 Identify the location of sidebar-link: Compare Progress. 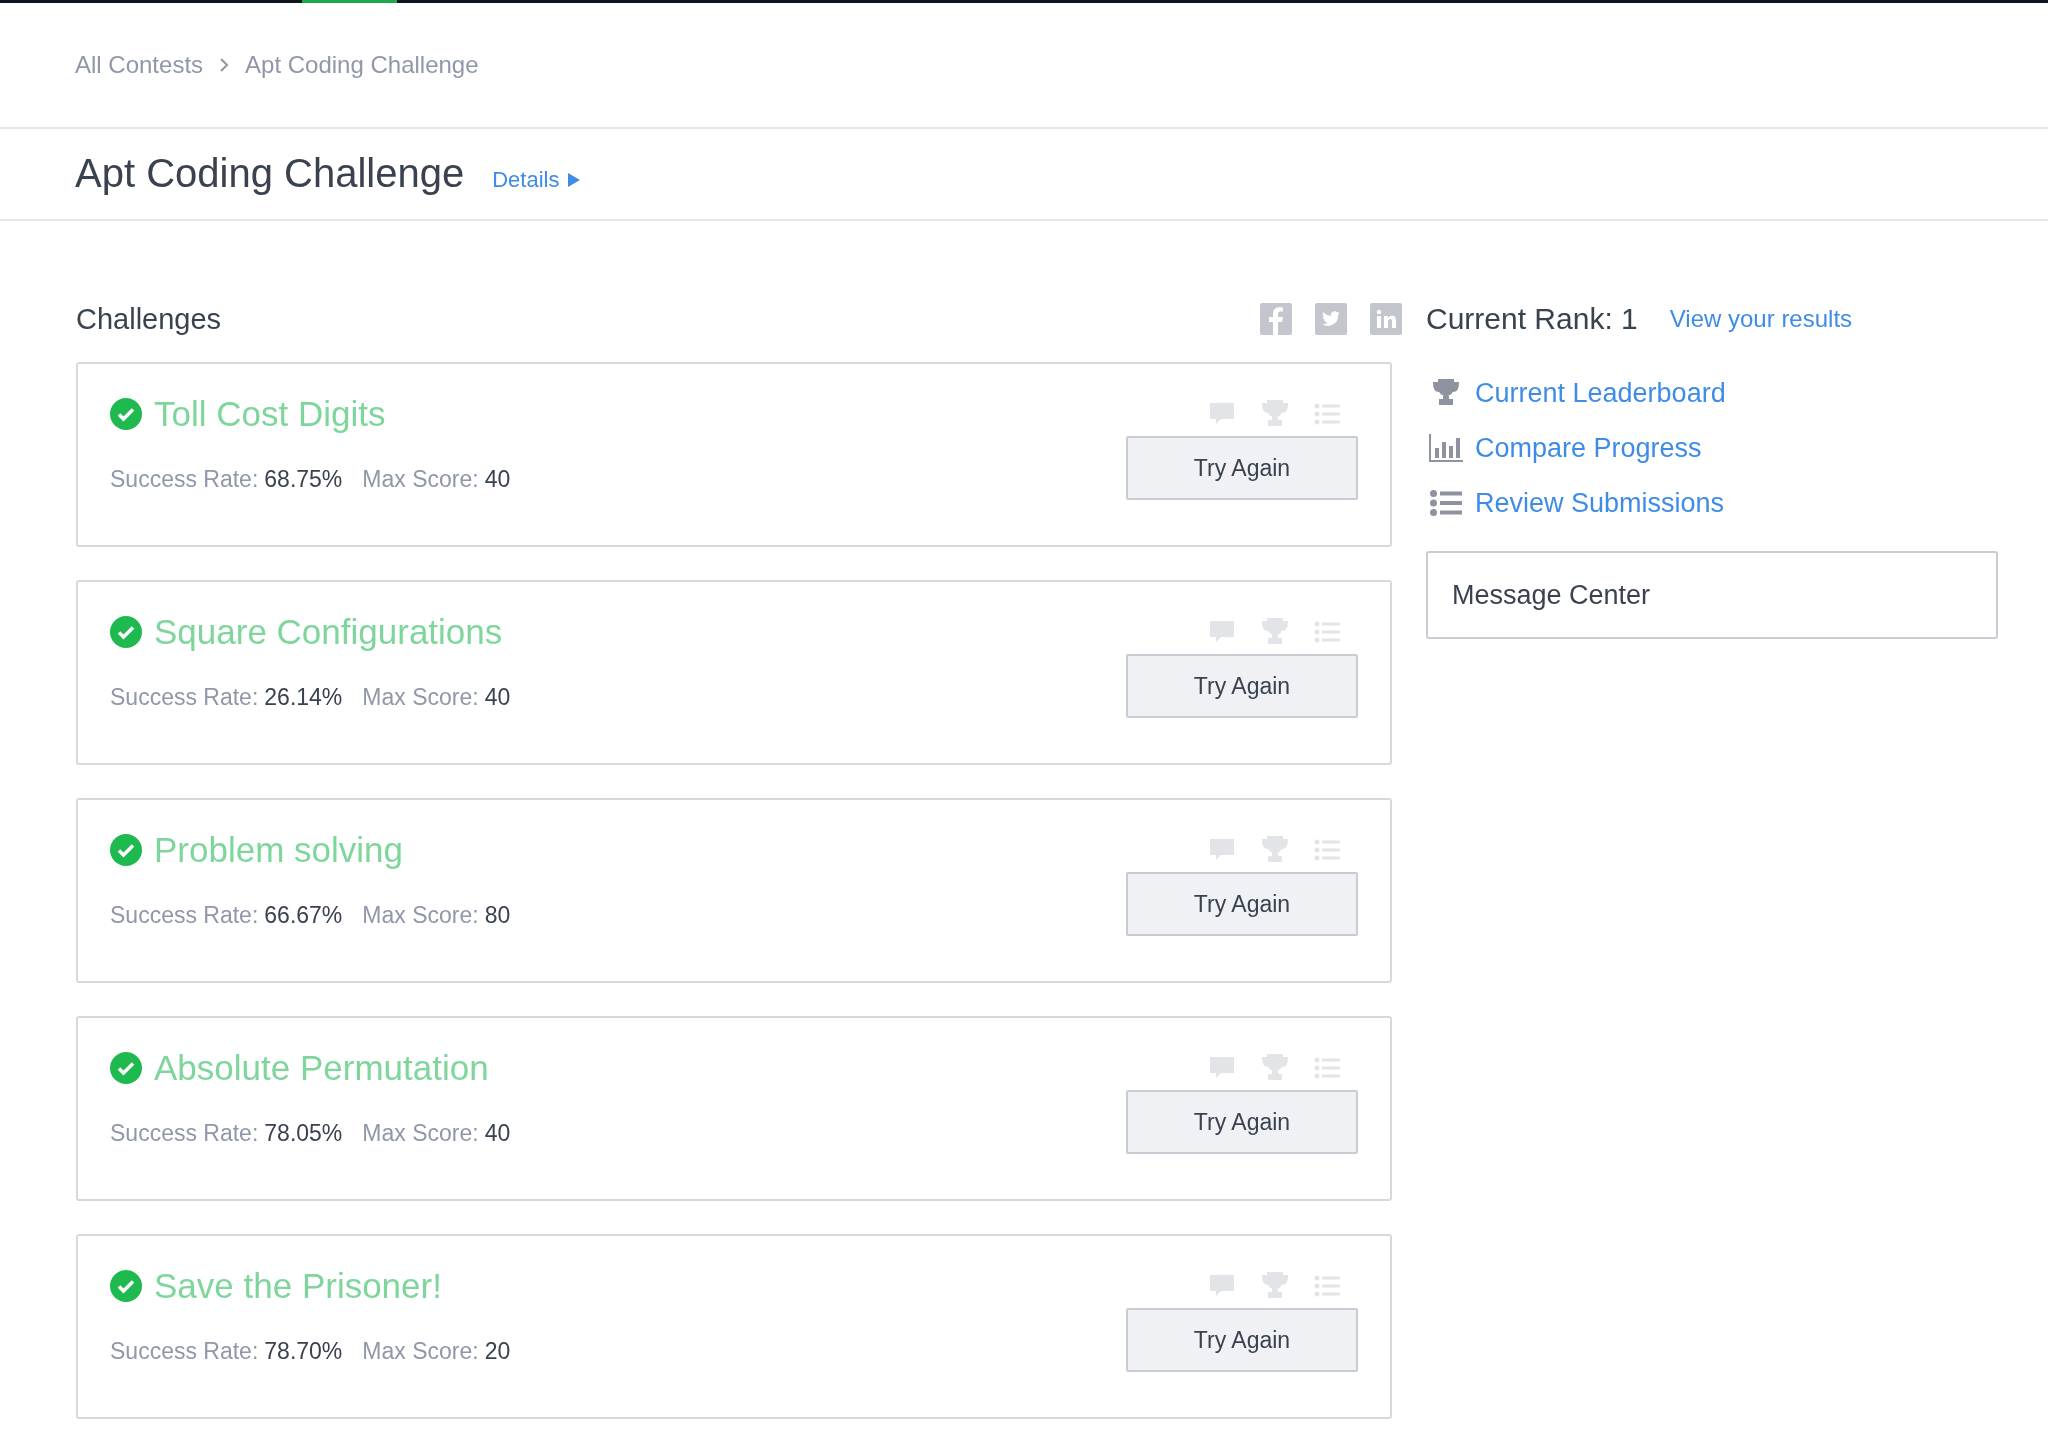
(1588, 448).